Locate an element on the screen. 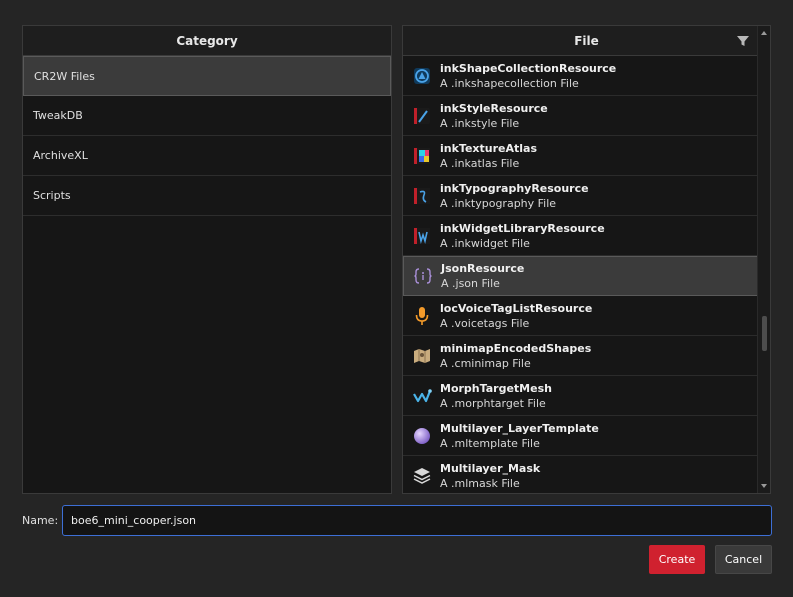  file-description: A .morphtarget File is located at coordinates (493, 403).